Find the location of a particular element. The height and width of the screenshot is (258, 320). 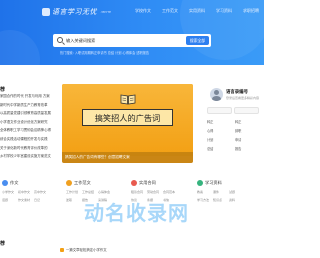

pen-icon is located at coordinates (5, 183).